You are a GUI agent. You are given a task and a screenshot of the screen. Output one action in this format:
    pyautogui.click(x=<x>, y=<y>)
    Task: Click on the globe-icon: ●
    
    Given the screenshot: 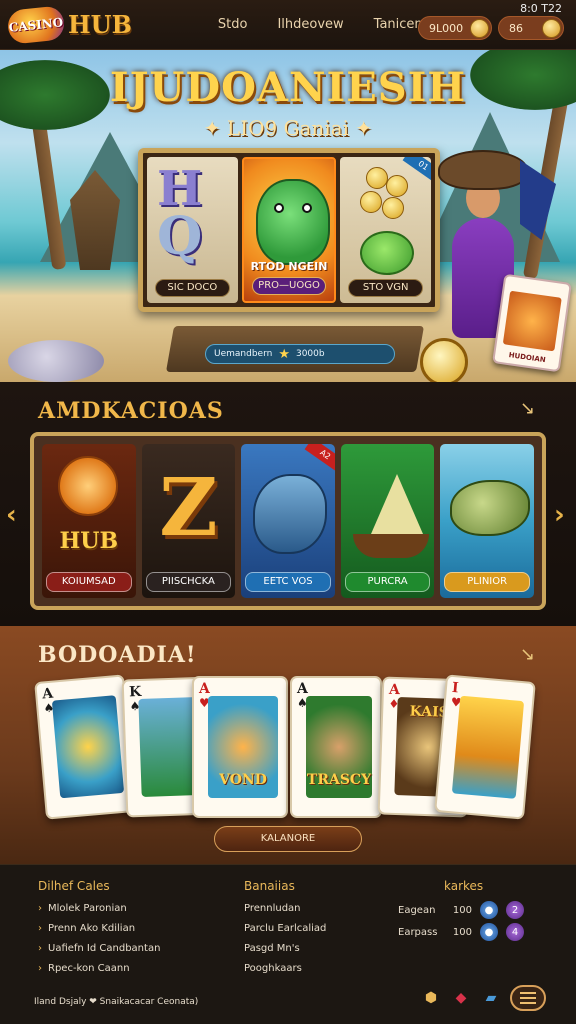 What is the action you would take?
    pyautogui.click(x=489, y=932)
    